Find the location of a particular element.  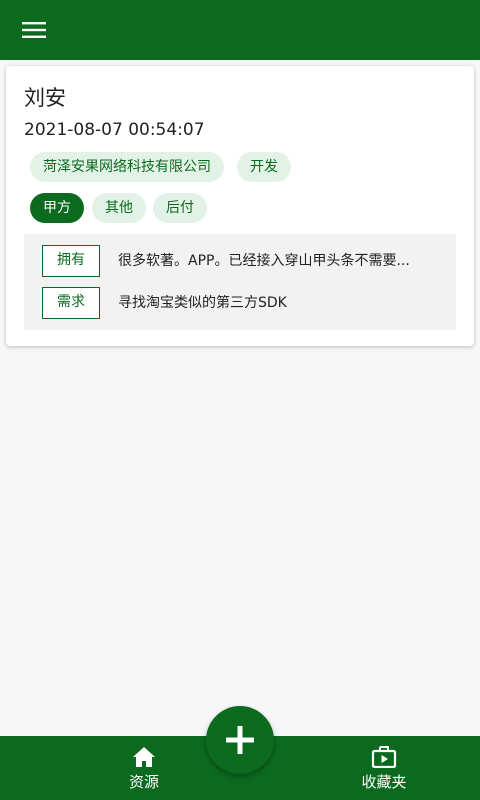

home-icon is located at coordinates (144, 757).